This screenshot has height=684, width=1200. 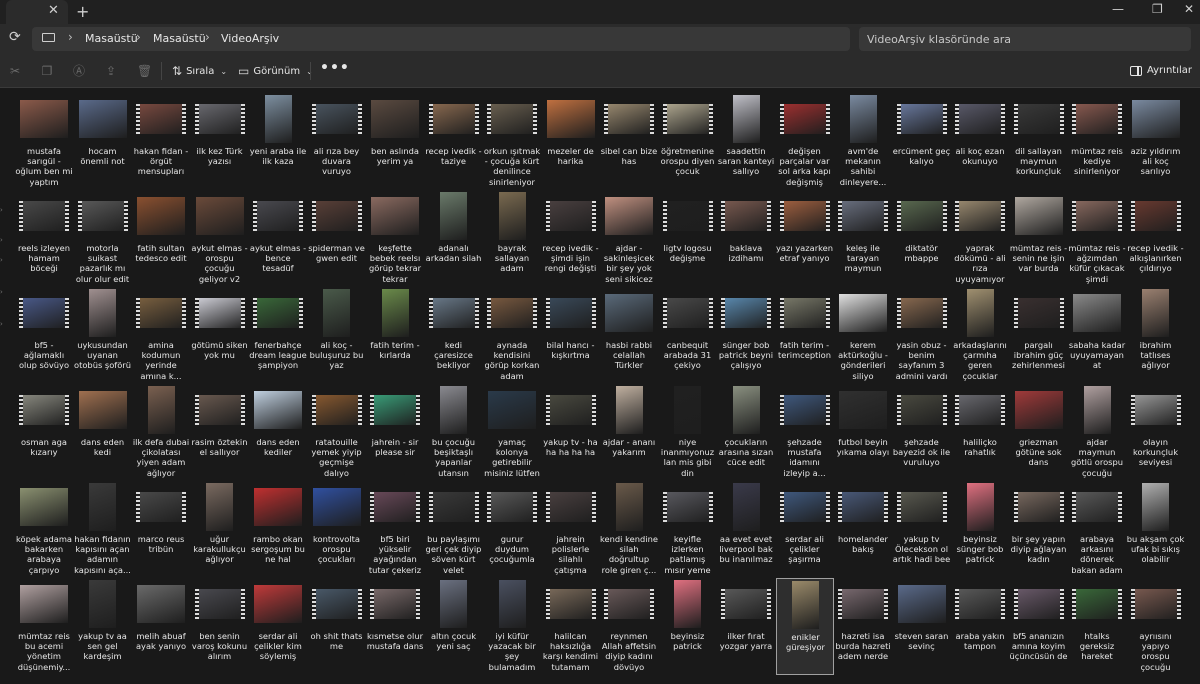 I want to click on file-item: sünger bob patrick beyni çalışıyo, so click(x=746, y=335).